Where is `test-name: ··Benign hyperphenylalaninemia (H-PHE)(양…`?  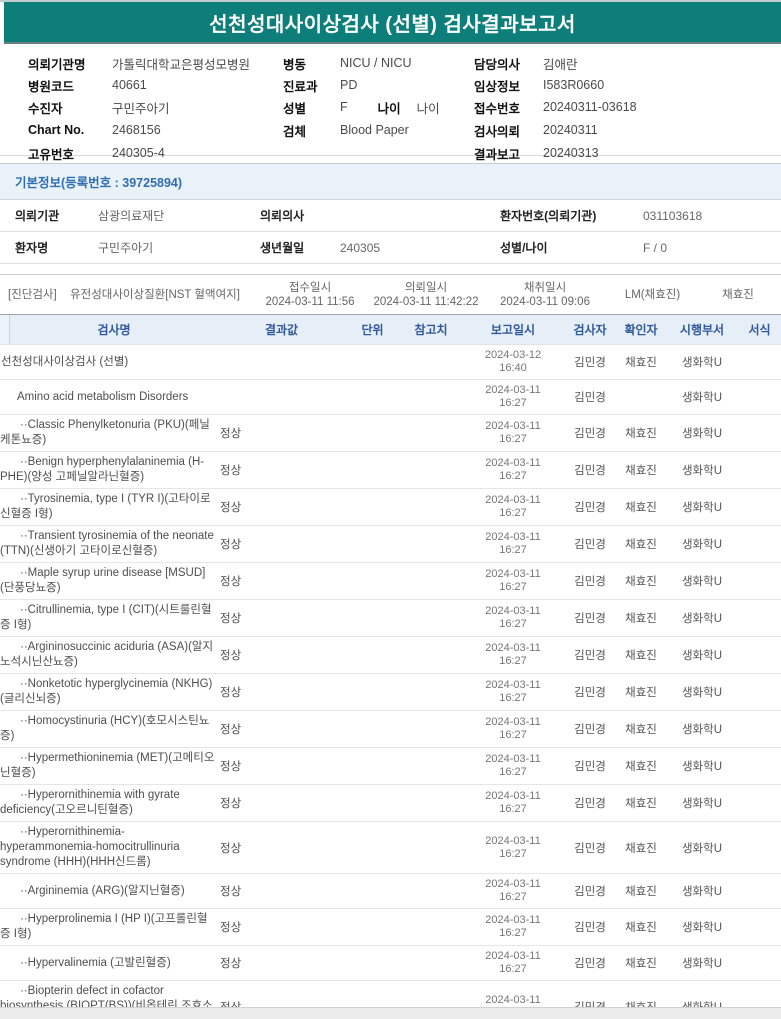
test-name: ··Benign hyperphenylalaninemia (H-PHE)(양… is located at coordinates (102, 469).